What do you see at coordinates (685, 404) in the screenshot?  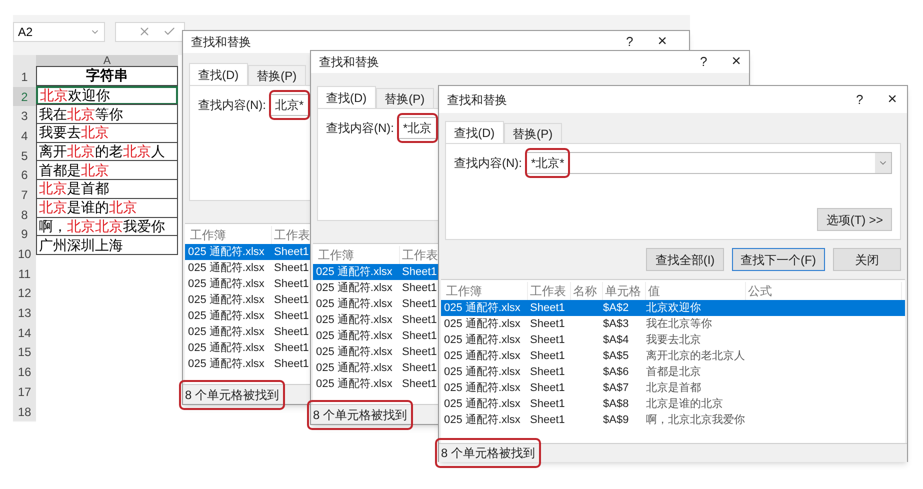 I see `value-cell-text: 北京是谁的北京` at bounding box center [685, 404].